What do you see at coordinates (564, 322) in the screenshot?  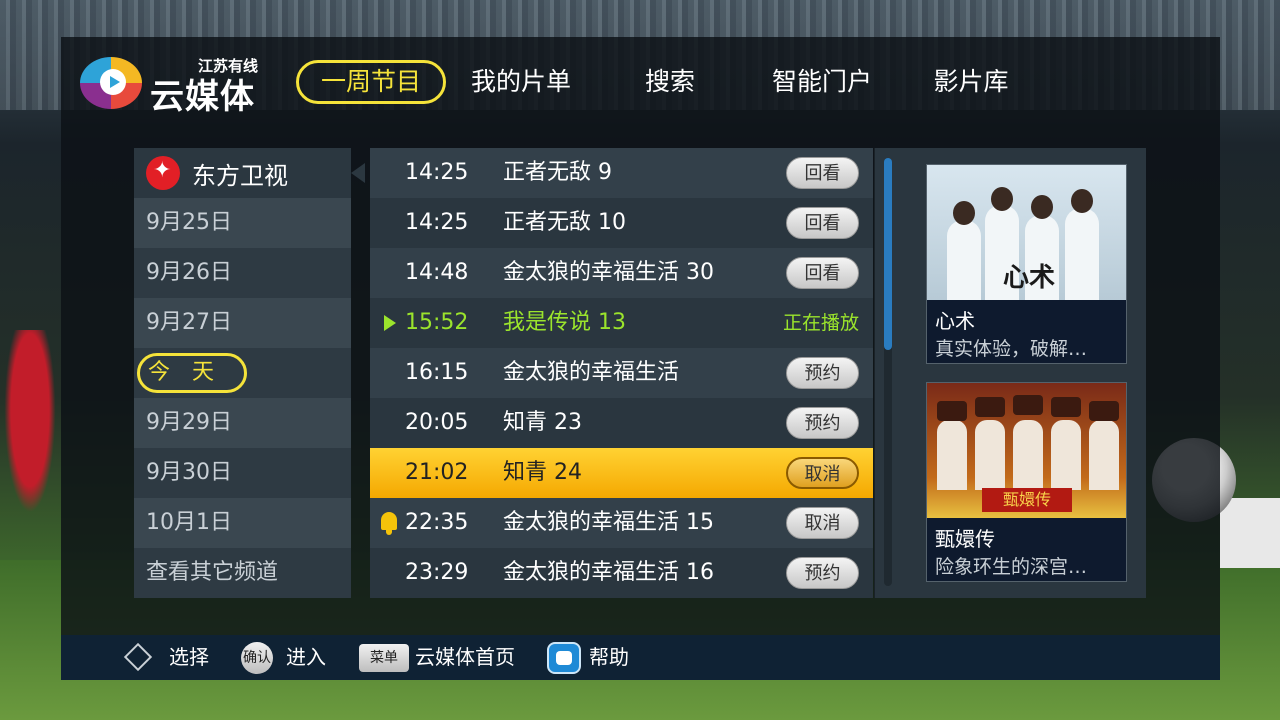 I see `program-title: 我是传说 13` at bounding box center [564, 322].